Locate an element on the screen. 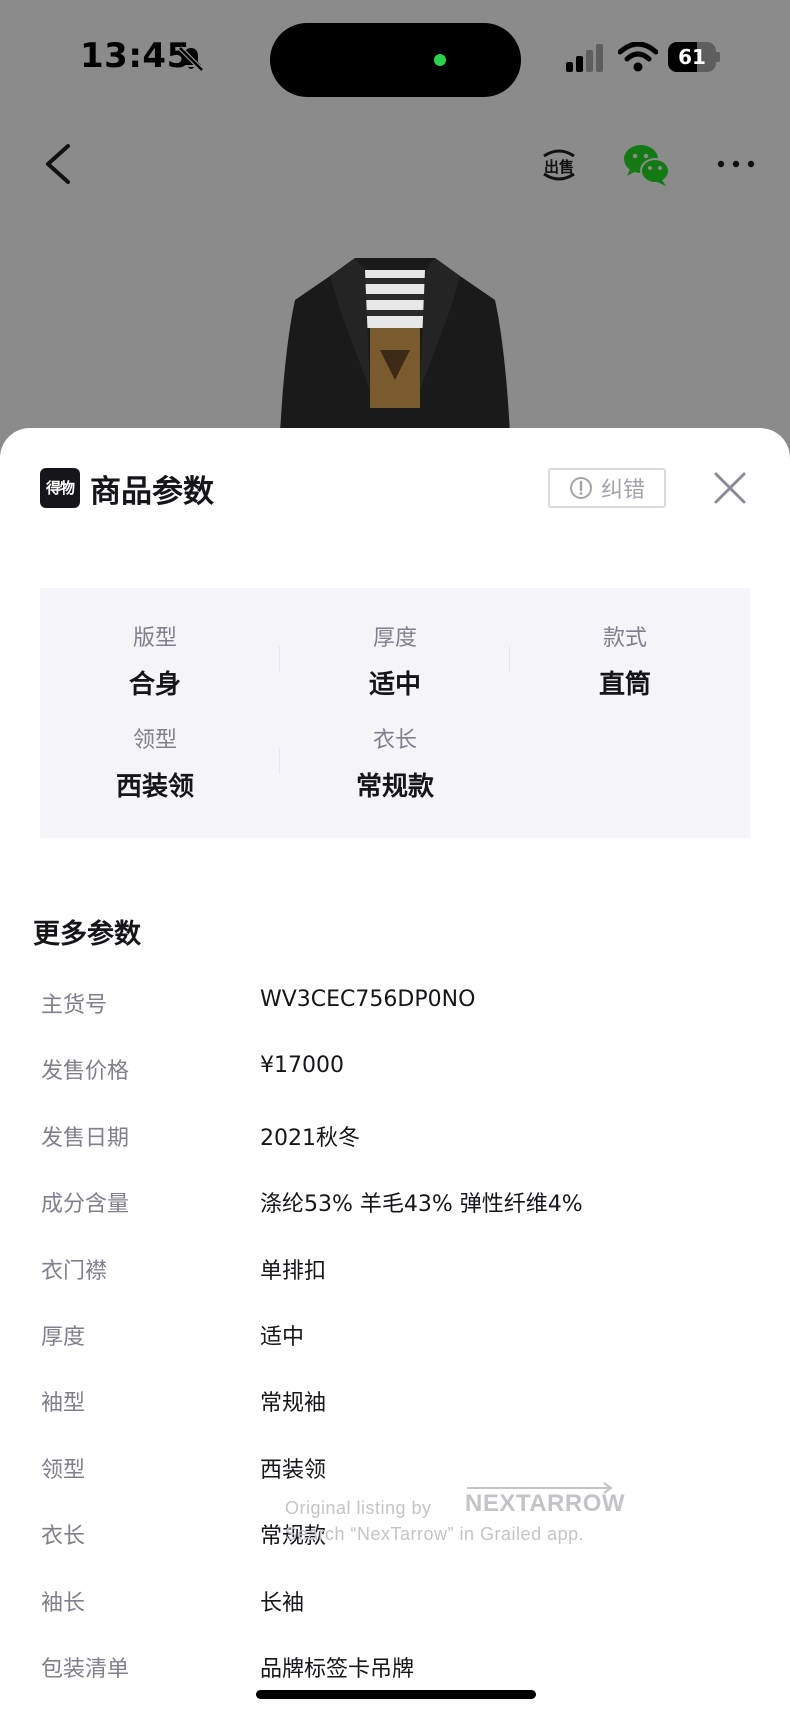  alert-circle-icon is located at coordinates (580, 488).